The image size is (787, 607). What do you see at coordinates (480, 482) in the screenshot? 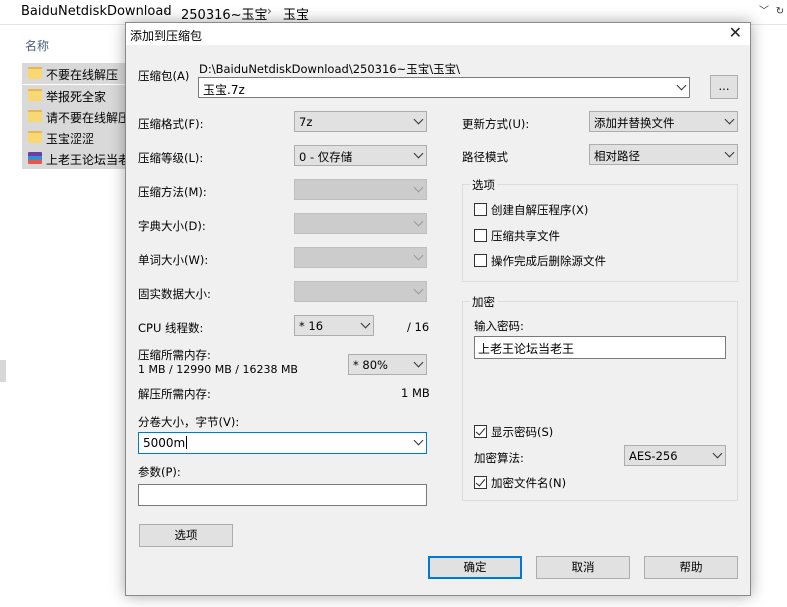
I see `encrypt-names-checkbox` at bounding box center [480, 482].